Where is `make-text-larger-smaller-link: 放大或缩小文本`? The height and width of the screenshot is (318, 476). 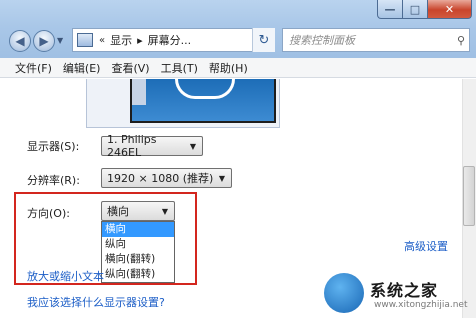 make-text-larger-smaller-link: 放大或缩小文本 is located at coordinates (65, 276).